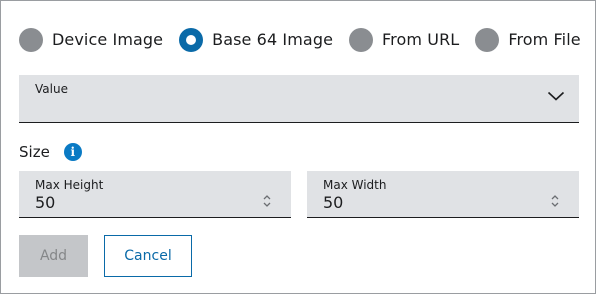  Describe the element at coordinates (72, 152) in the screenshot. I see `info-icon: i` at that location.